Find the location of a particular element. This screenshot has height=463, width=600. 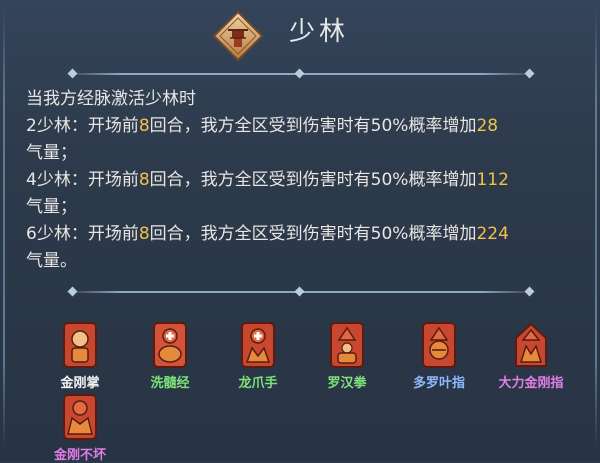

section-divider is located at coordinates (301, 291).